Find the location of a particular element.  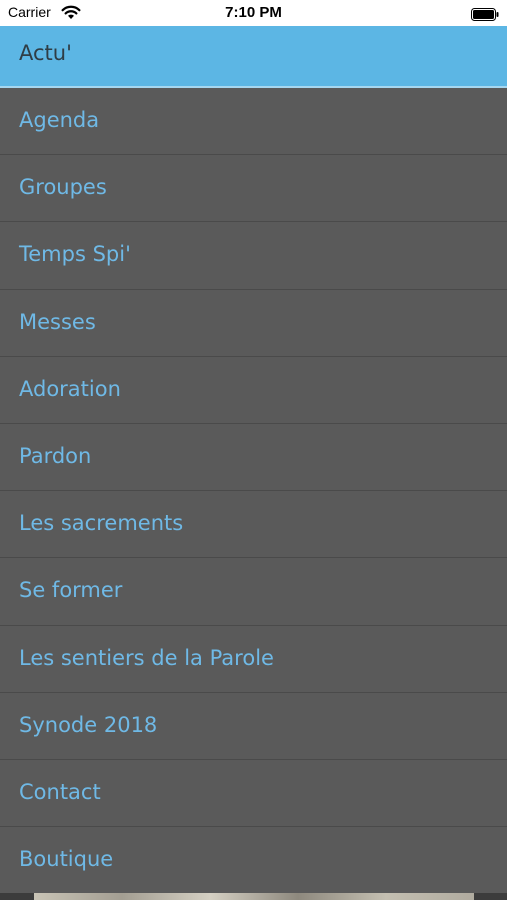

menu-item-pardon: Pardon is located at coordinates (253, 458).